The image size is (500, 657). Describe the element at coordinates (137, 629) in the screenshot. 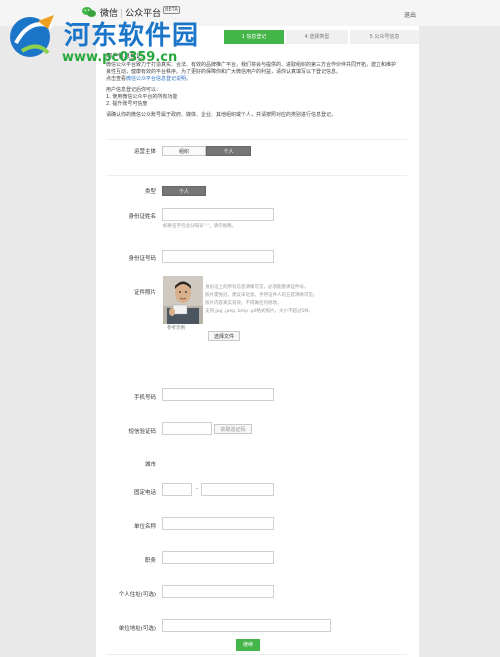

I see `work-address-label: 单位地址(可选)` at that location.